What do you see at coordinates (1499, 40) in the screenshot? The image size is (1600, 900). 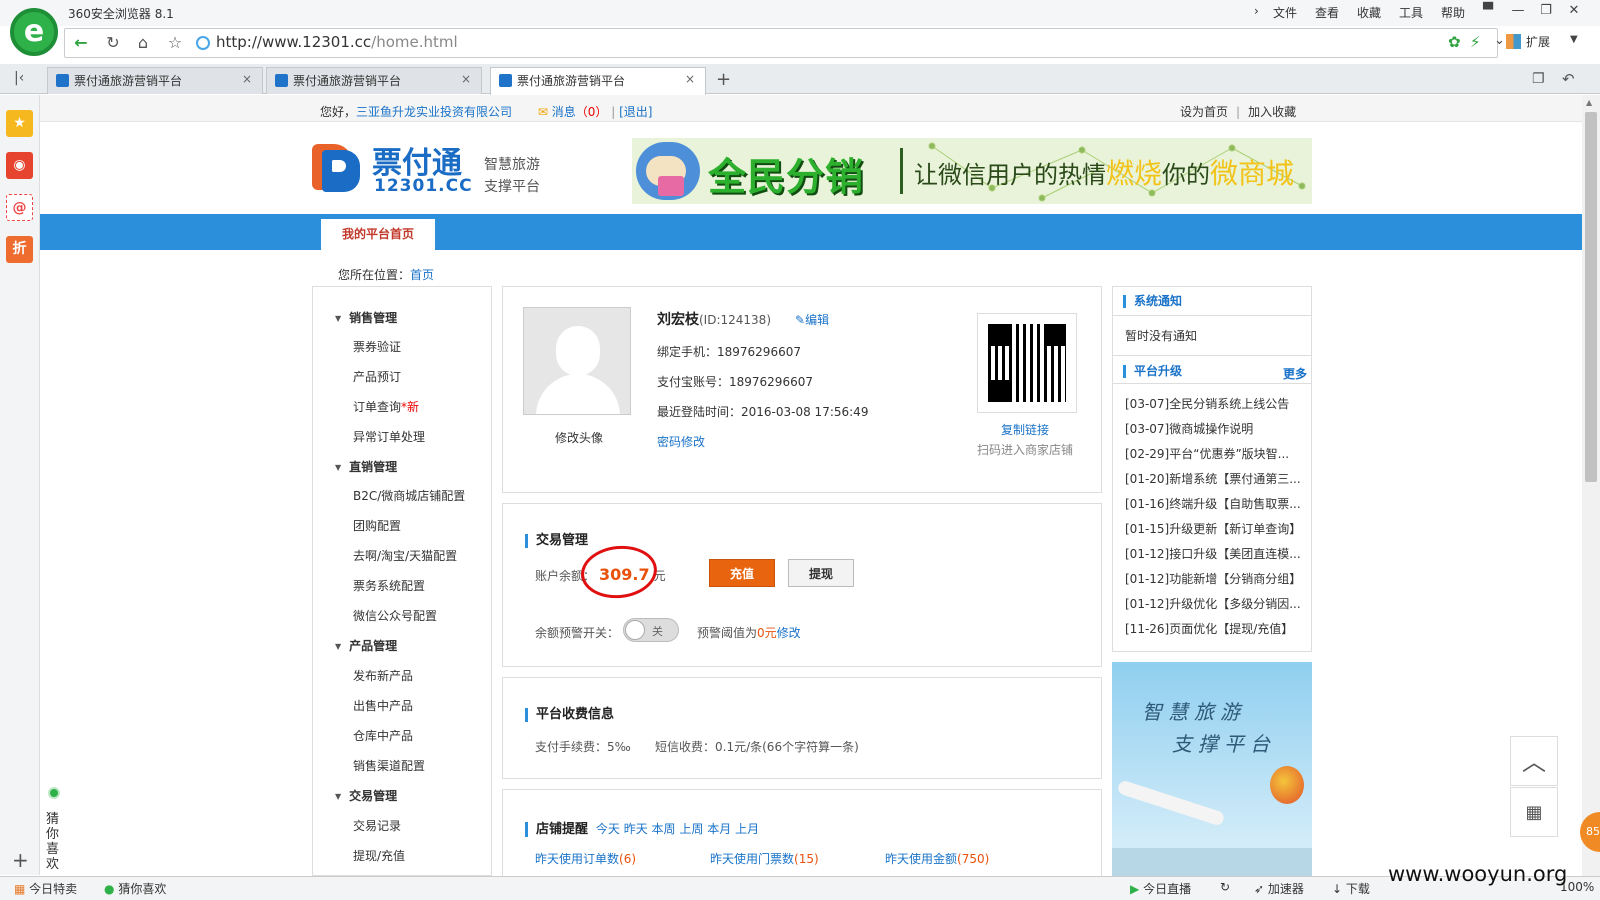 I see `chevron-down-icon: ⌄` at bounding box center [1499, 40].